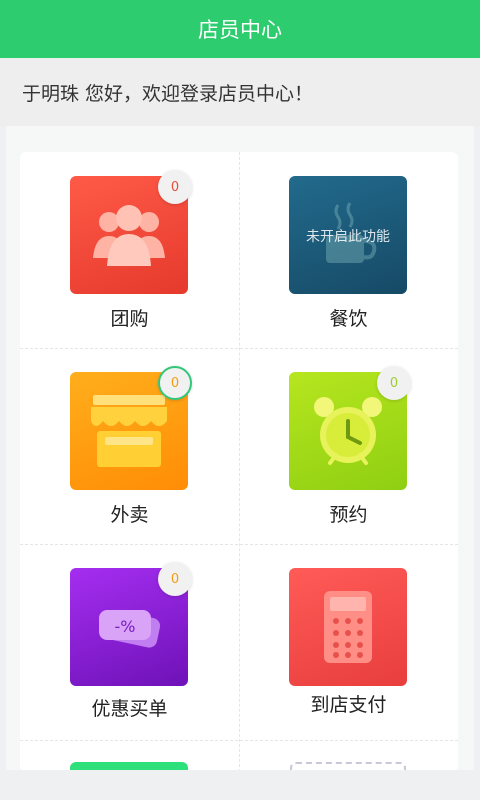  I want to click on tile-label: 外卖, so click(129, 515).